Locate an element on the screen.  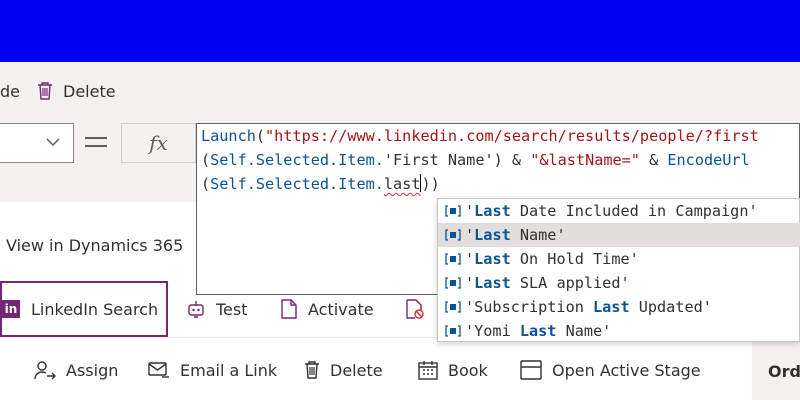
encodeurl-function: EncodeUrl is located at coordinates (708, 160).